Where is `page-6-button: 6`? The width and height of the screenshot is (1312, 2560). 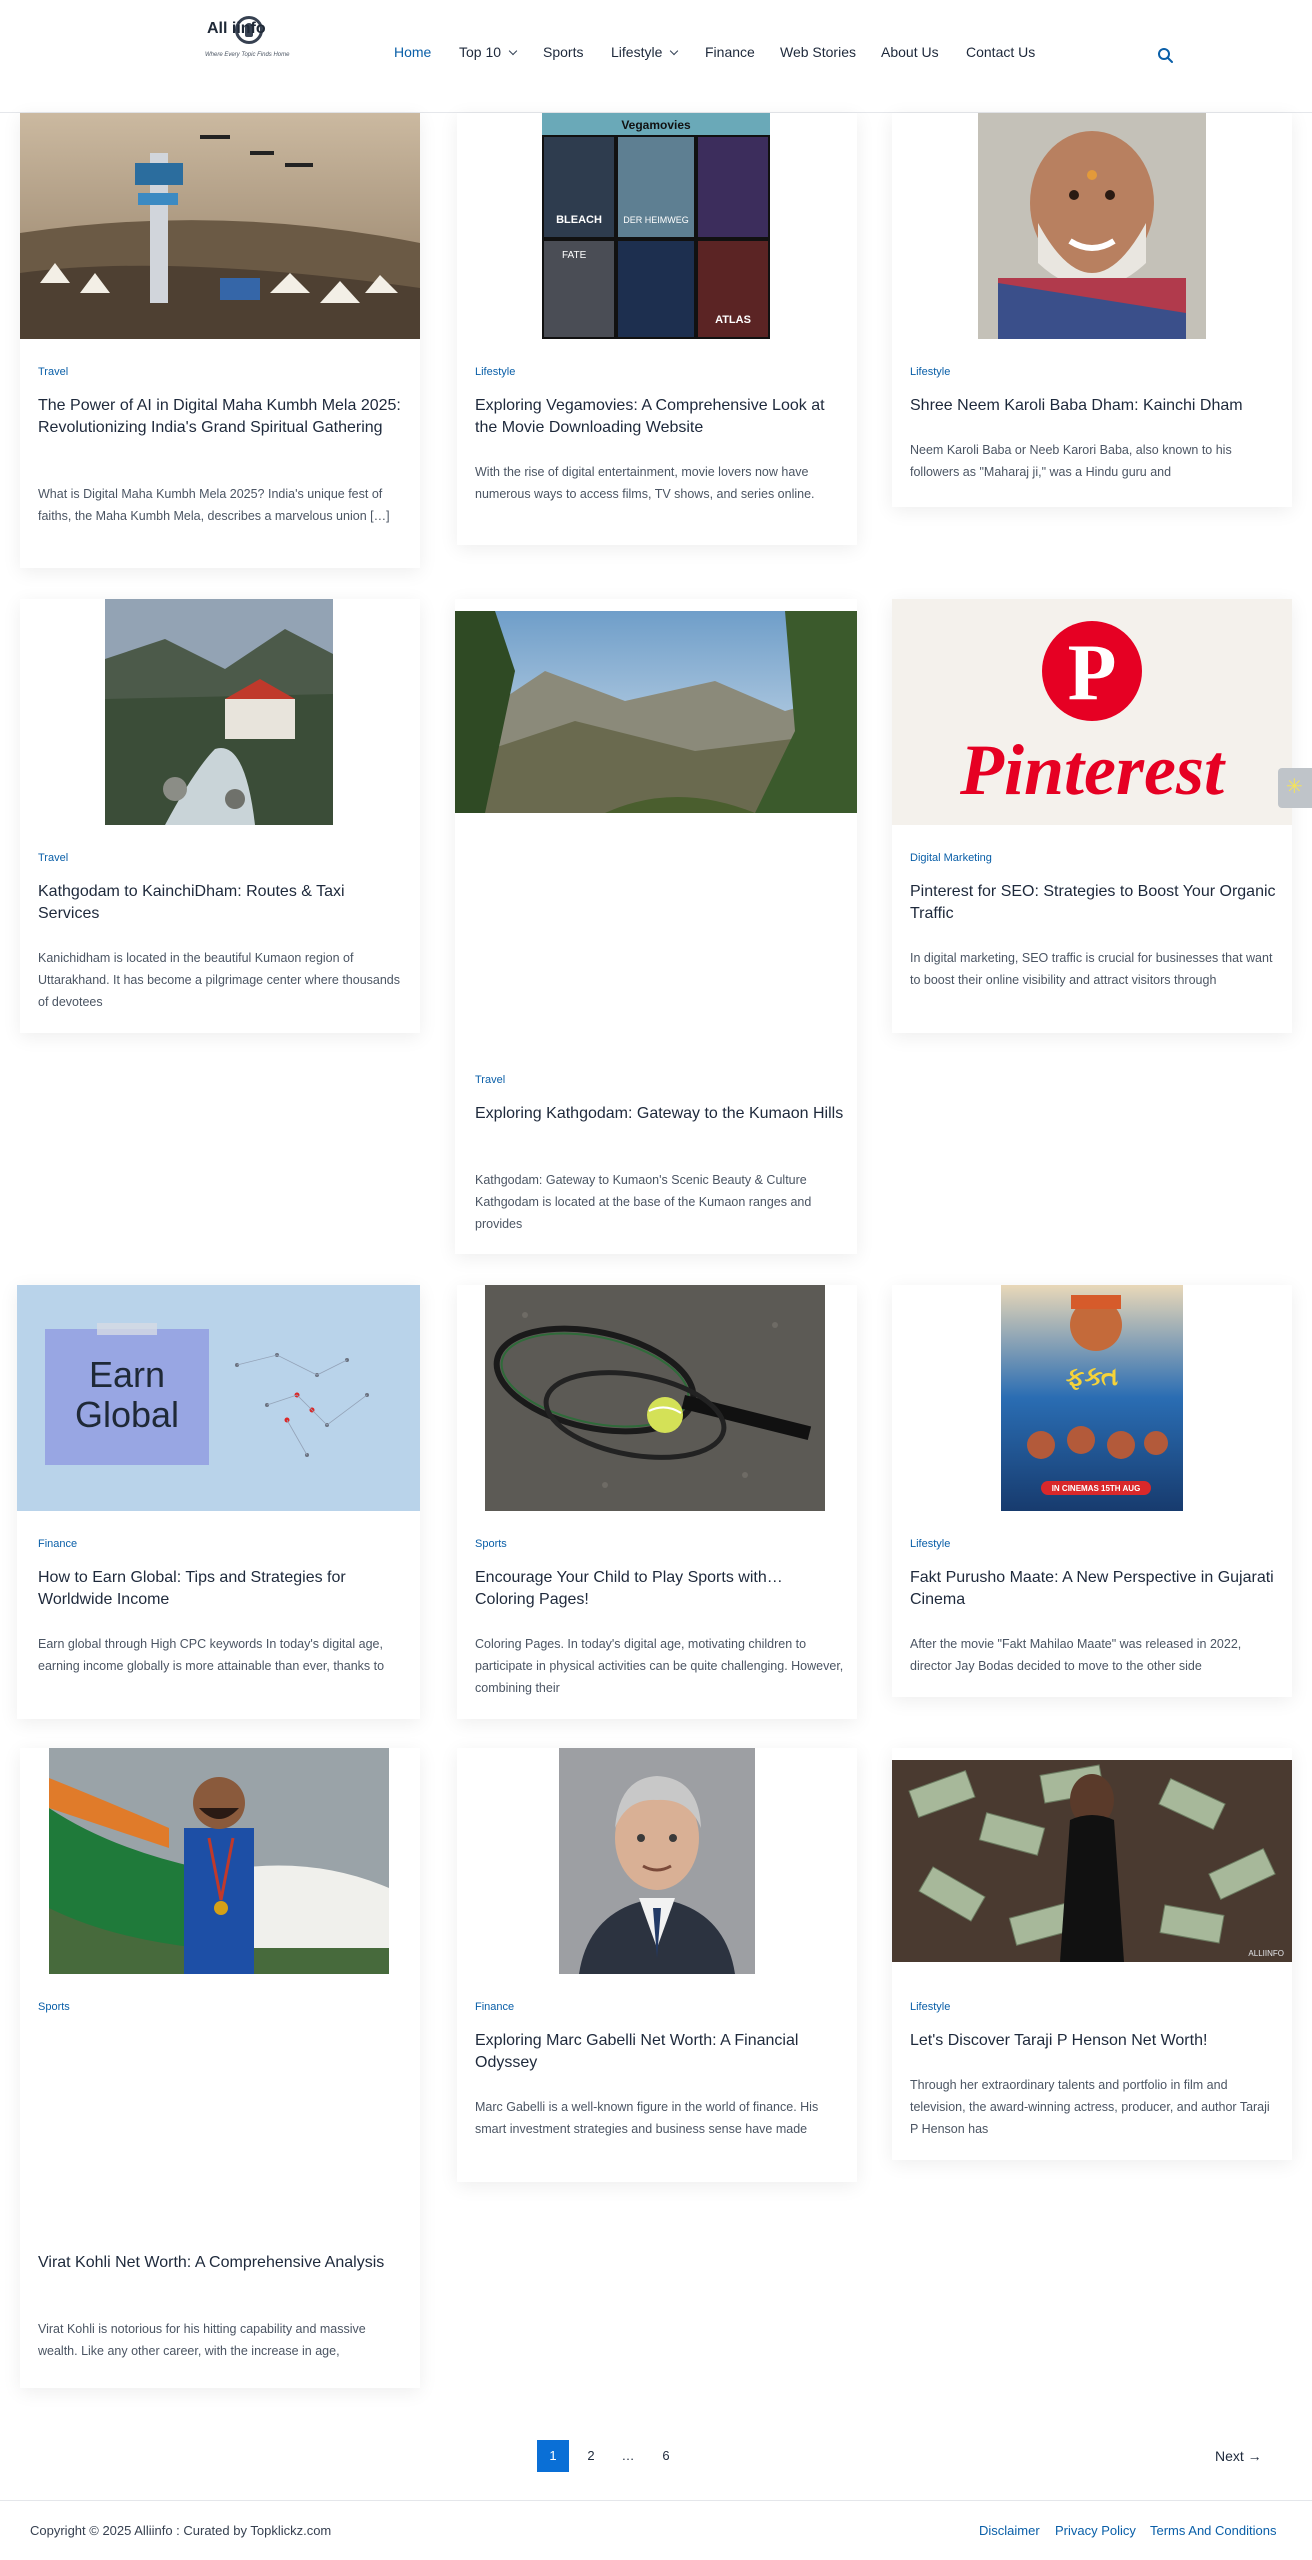
page-6-button: 6 is located at coordinates (666, 2456).